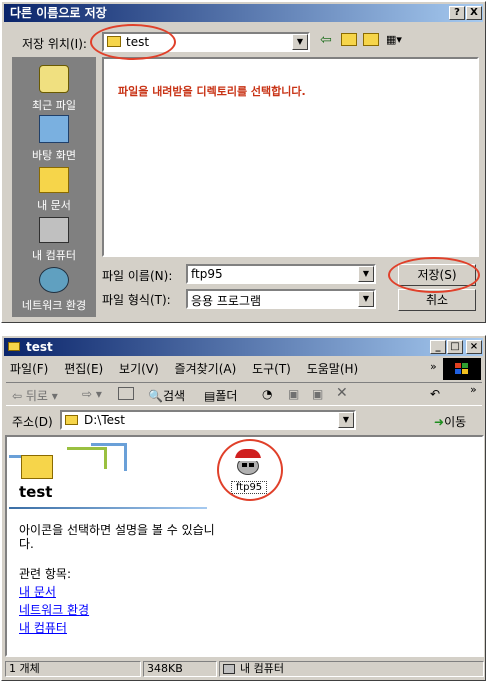 The height and width of the screenshot is (683, 487). I want to click on network-icon, so click(54, 280).